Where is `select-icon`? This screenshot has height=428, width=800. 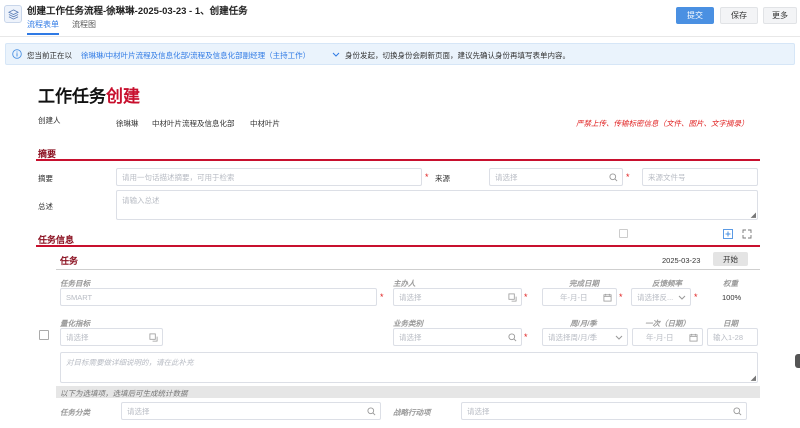
select-icon is located at coordinates (153, 337).